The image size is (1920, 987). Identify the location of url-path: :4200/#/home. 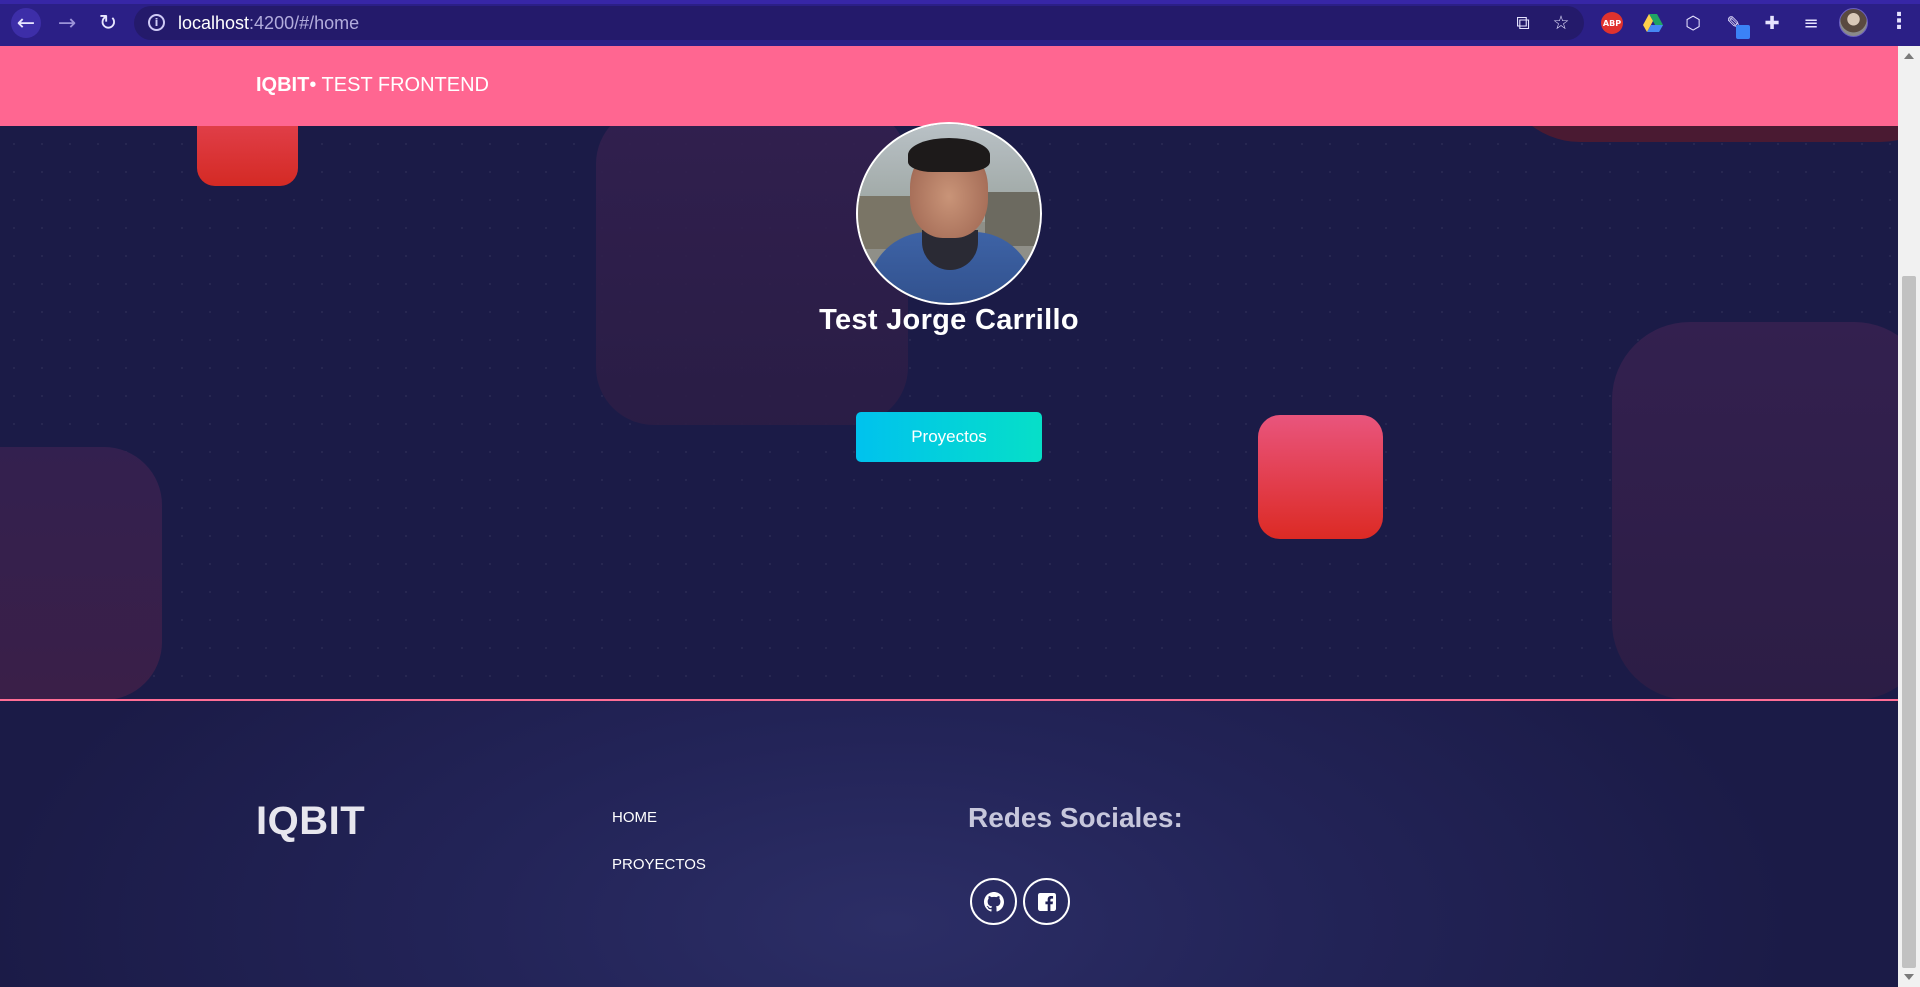
(304, 23).